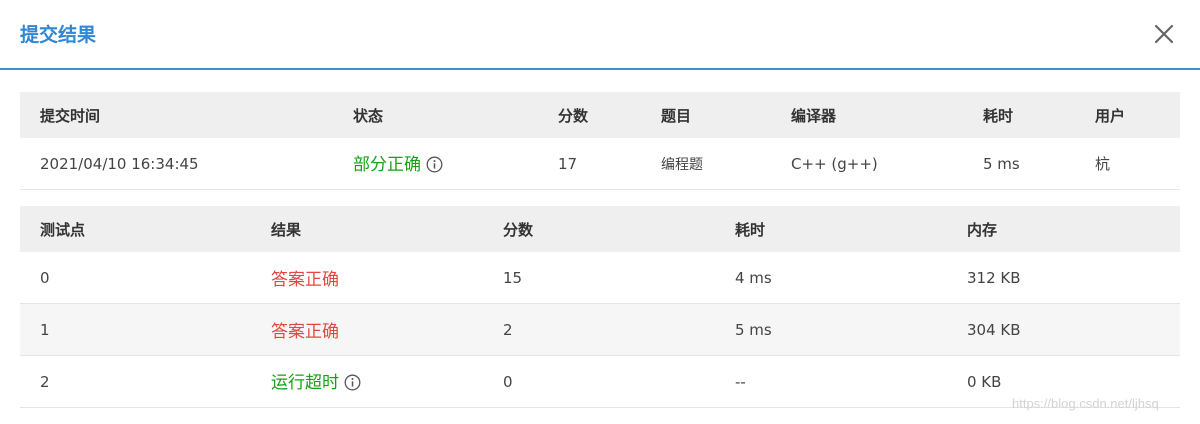  Describe the element at coordinates (135, 229) in the screenshot. I see `column-header-testcase: 测试点` at that location.